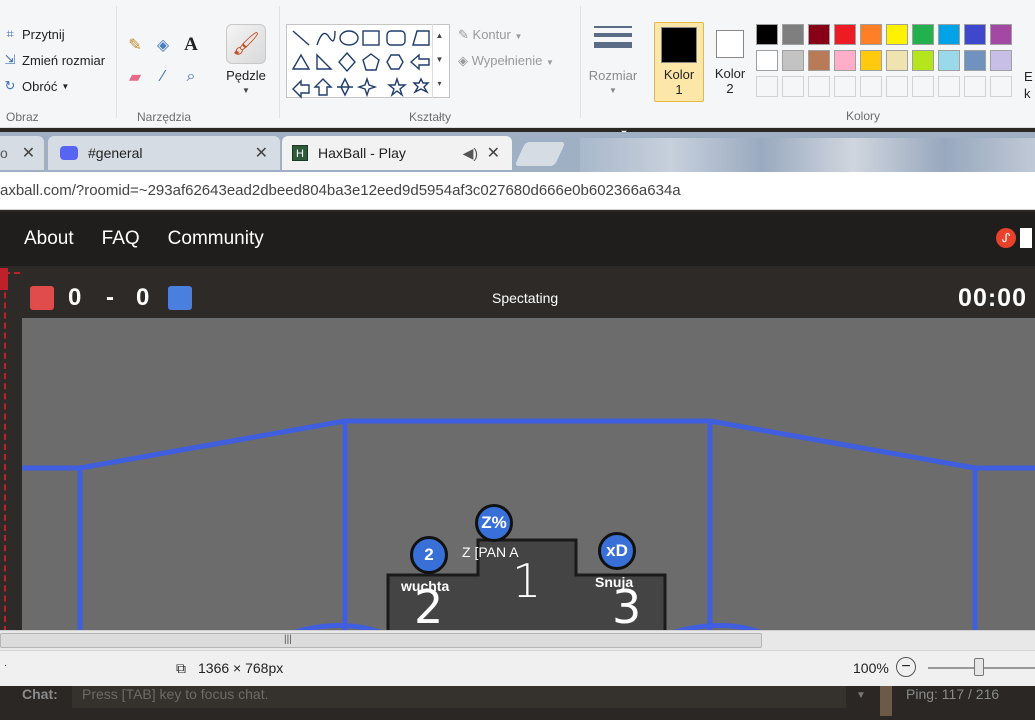 The height and width of the screenshot is (720, 1035). What do you see at coordinates (381, 640) in the screenshot?
I see `scrollbar-thumb: |||` at bounding box center [381, 640].